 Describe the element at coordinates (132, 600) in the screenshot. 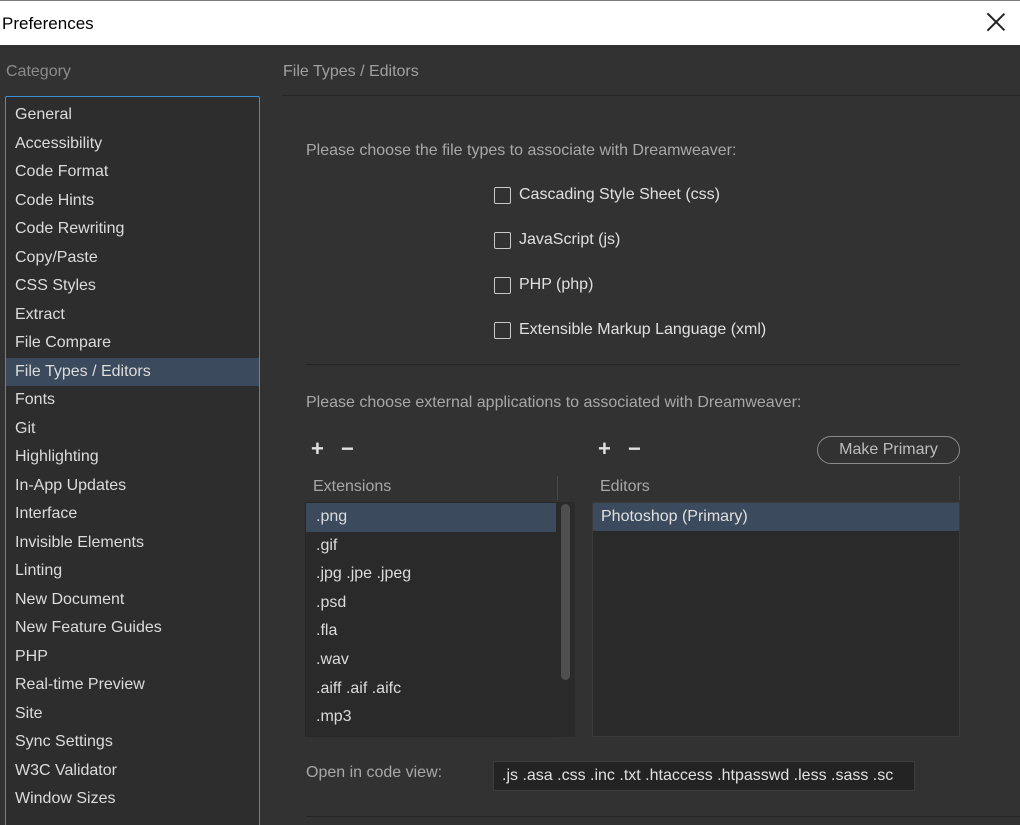

I see `sidebar-item-new-document: New Document` at that location.